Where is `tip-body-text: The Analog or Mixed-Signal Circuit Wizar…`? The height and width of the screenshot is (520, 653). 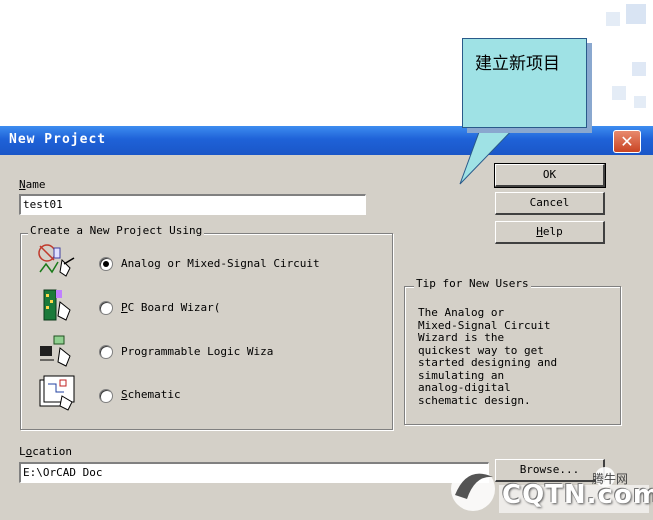 tip-body-text: The Analog or Mixed-Signal Circuit Wizar… is located at coordinates (488, 356).